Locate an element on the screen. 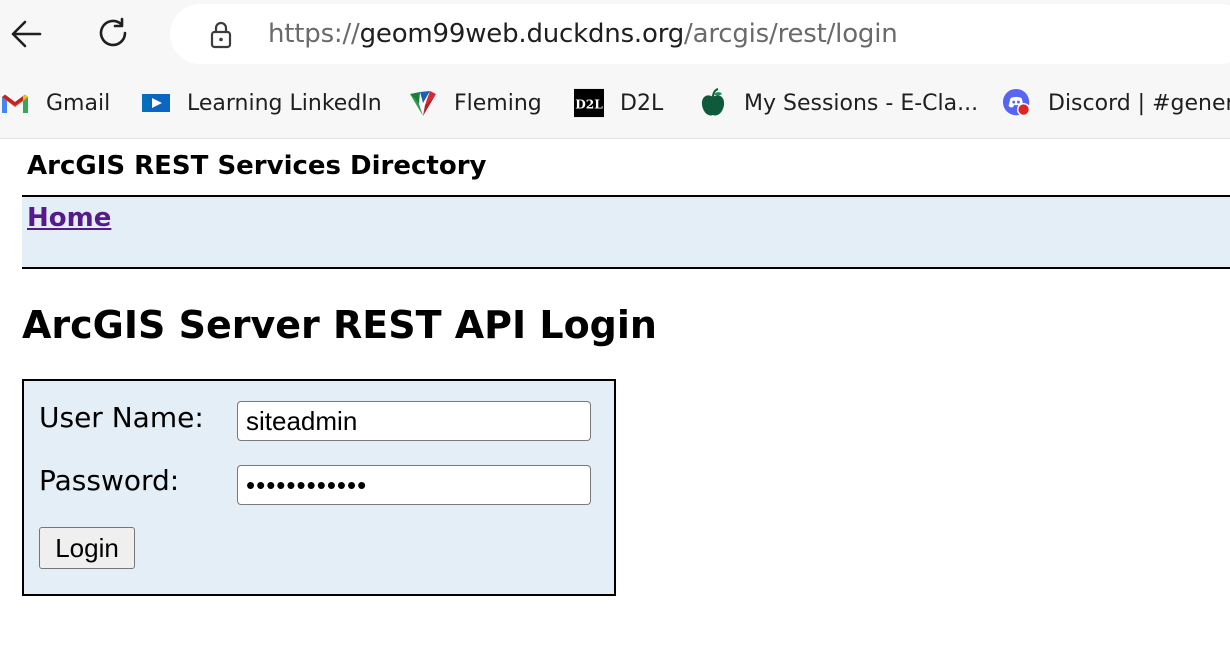 The height and width of the screenshot is (652, 1230). bookmark-label: Learning LinkedIn is located at coordinates (284, 103).